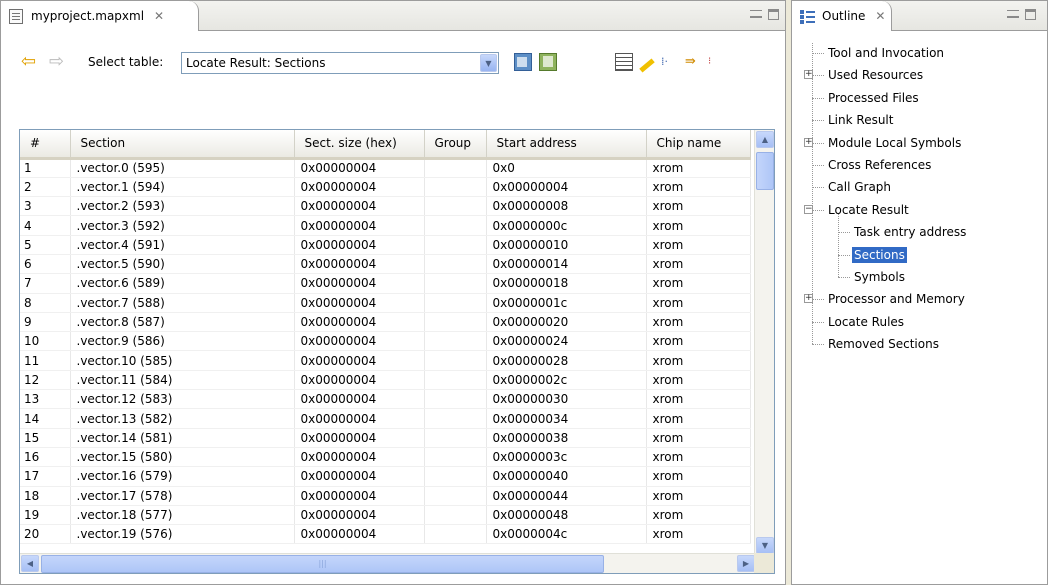 Image resolution: width=1048 pixels, height=585 pixels. I want to click on table-cell: 0x00000024, so click(566, 341).